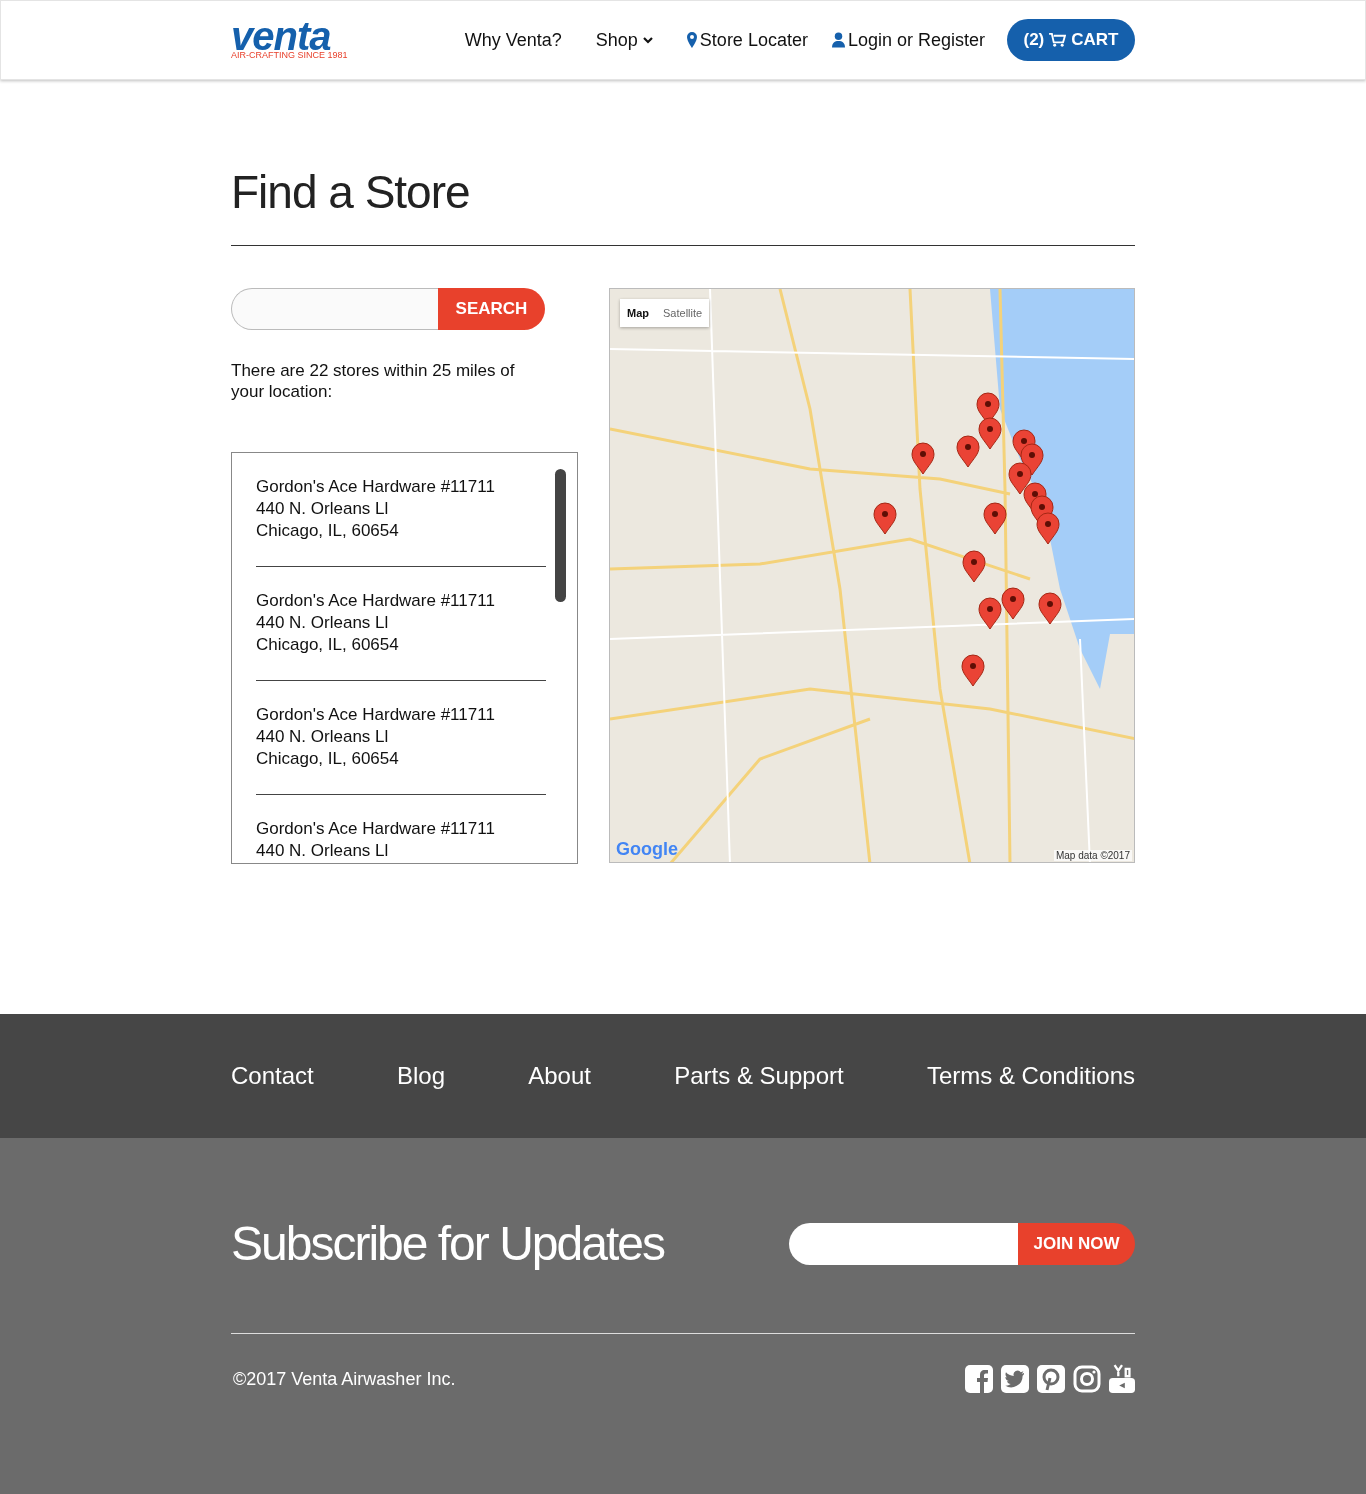 The height and width of the screenshot is (1494, 1366). Describe the element at coordinates (272, 1076) in the screenshot. I see `footer-link: Contact` at that location.